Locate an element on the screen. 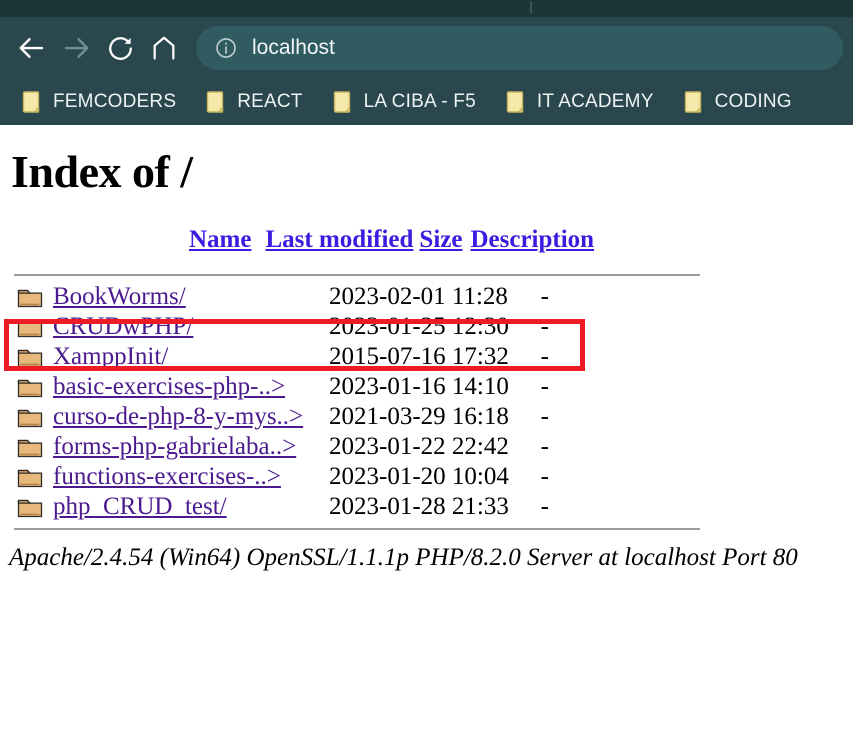 The width and height of the screenshot is (853, 745). home-button is located at coordinates (164, 48).